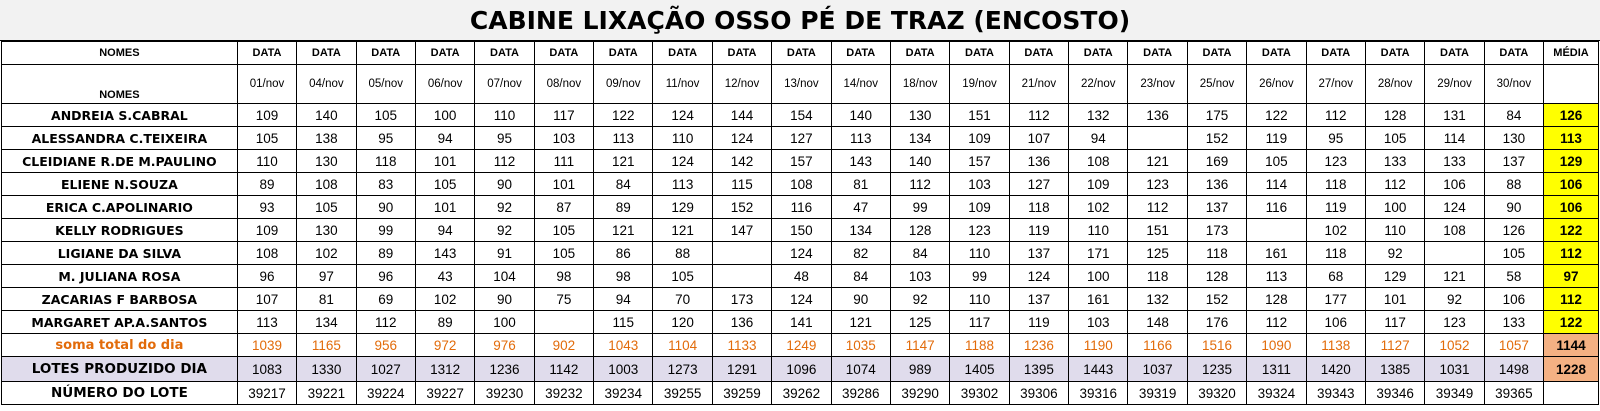  I want to click on value-cell: 151, so click(1157, 230).